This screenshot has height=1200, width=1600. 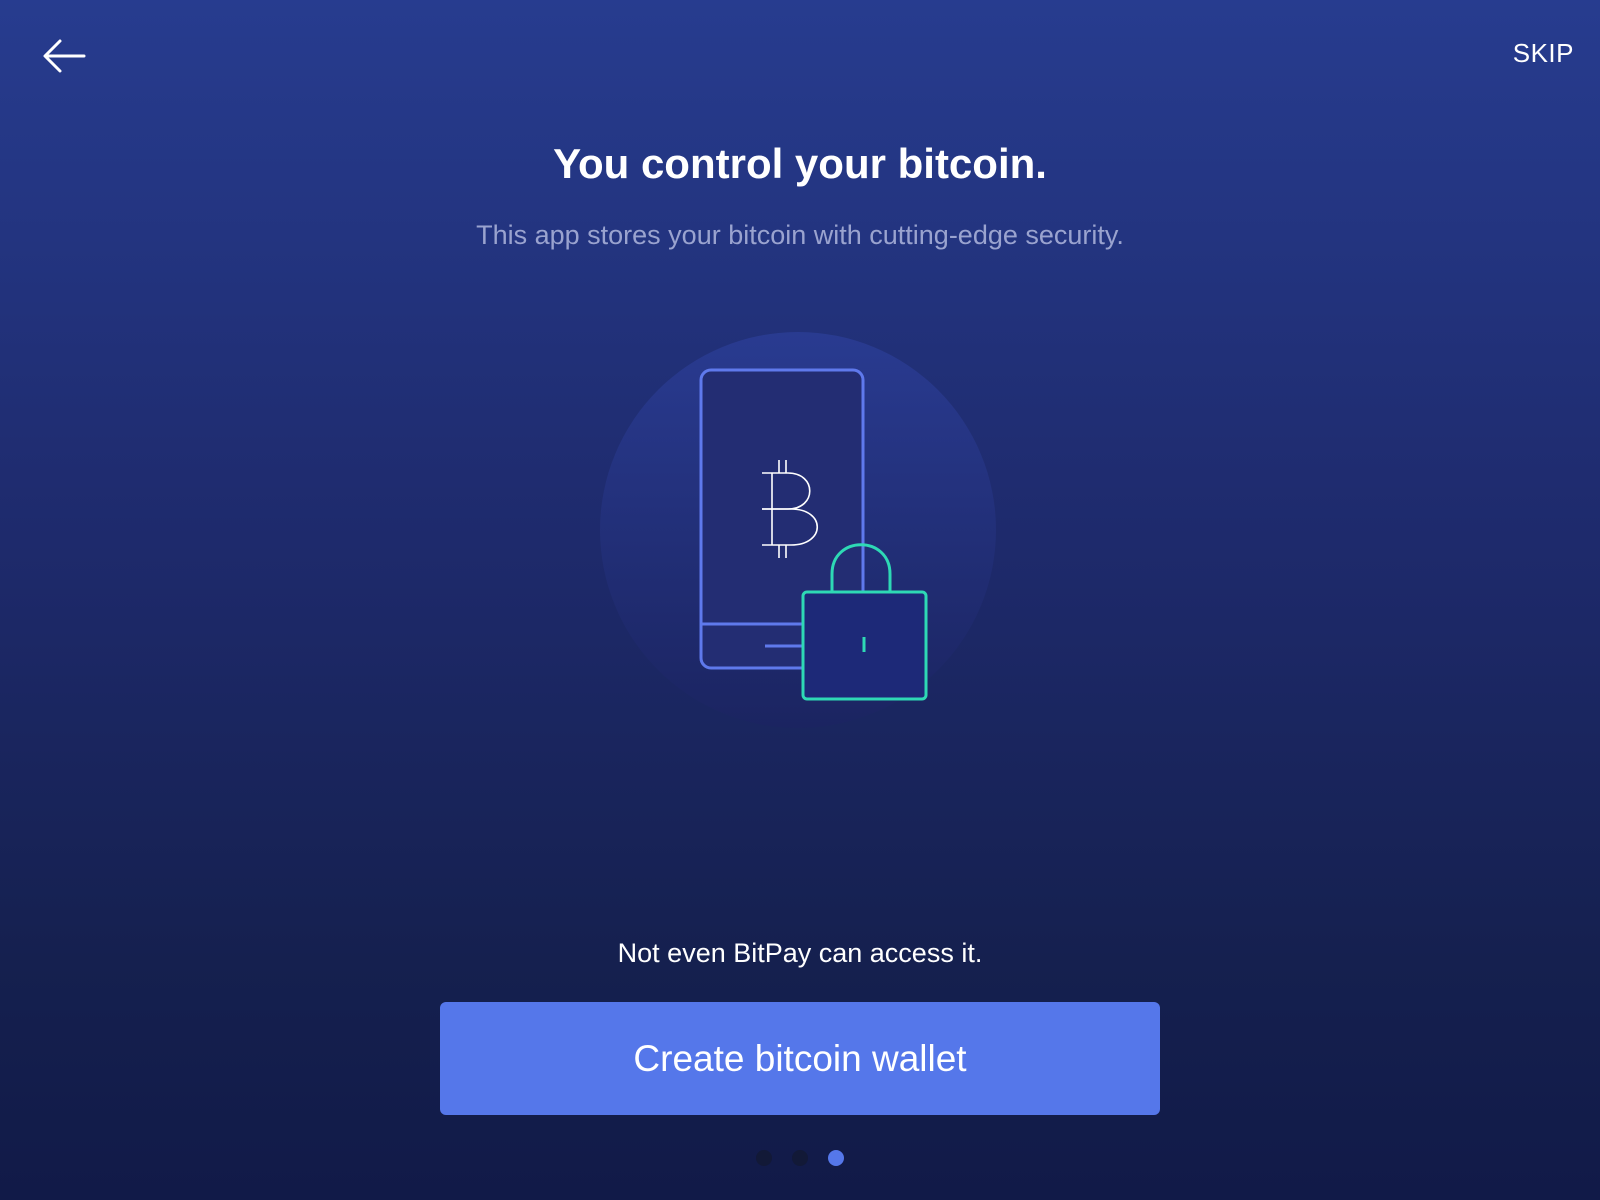 I want to click on arrow-left-icon, so click(x=64, y=56).